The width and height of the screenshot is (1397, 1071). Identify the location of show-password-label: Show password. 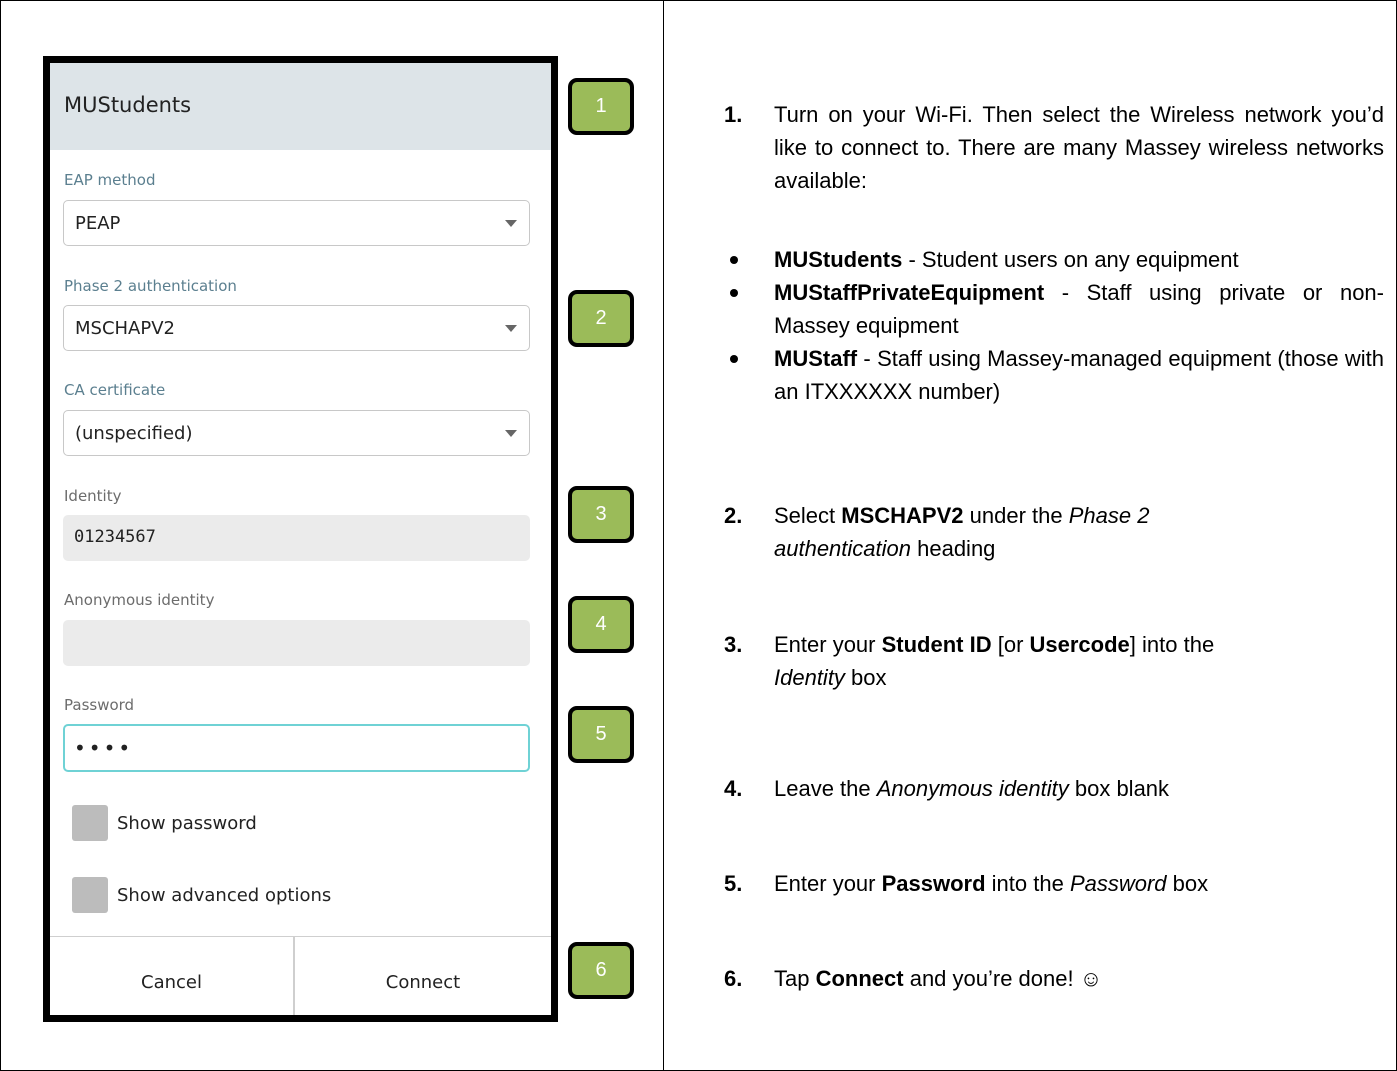
(187, 823).